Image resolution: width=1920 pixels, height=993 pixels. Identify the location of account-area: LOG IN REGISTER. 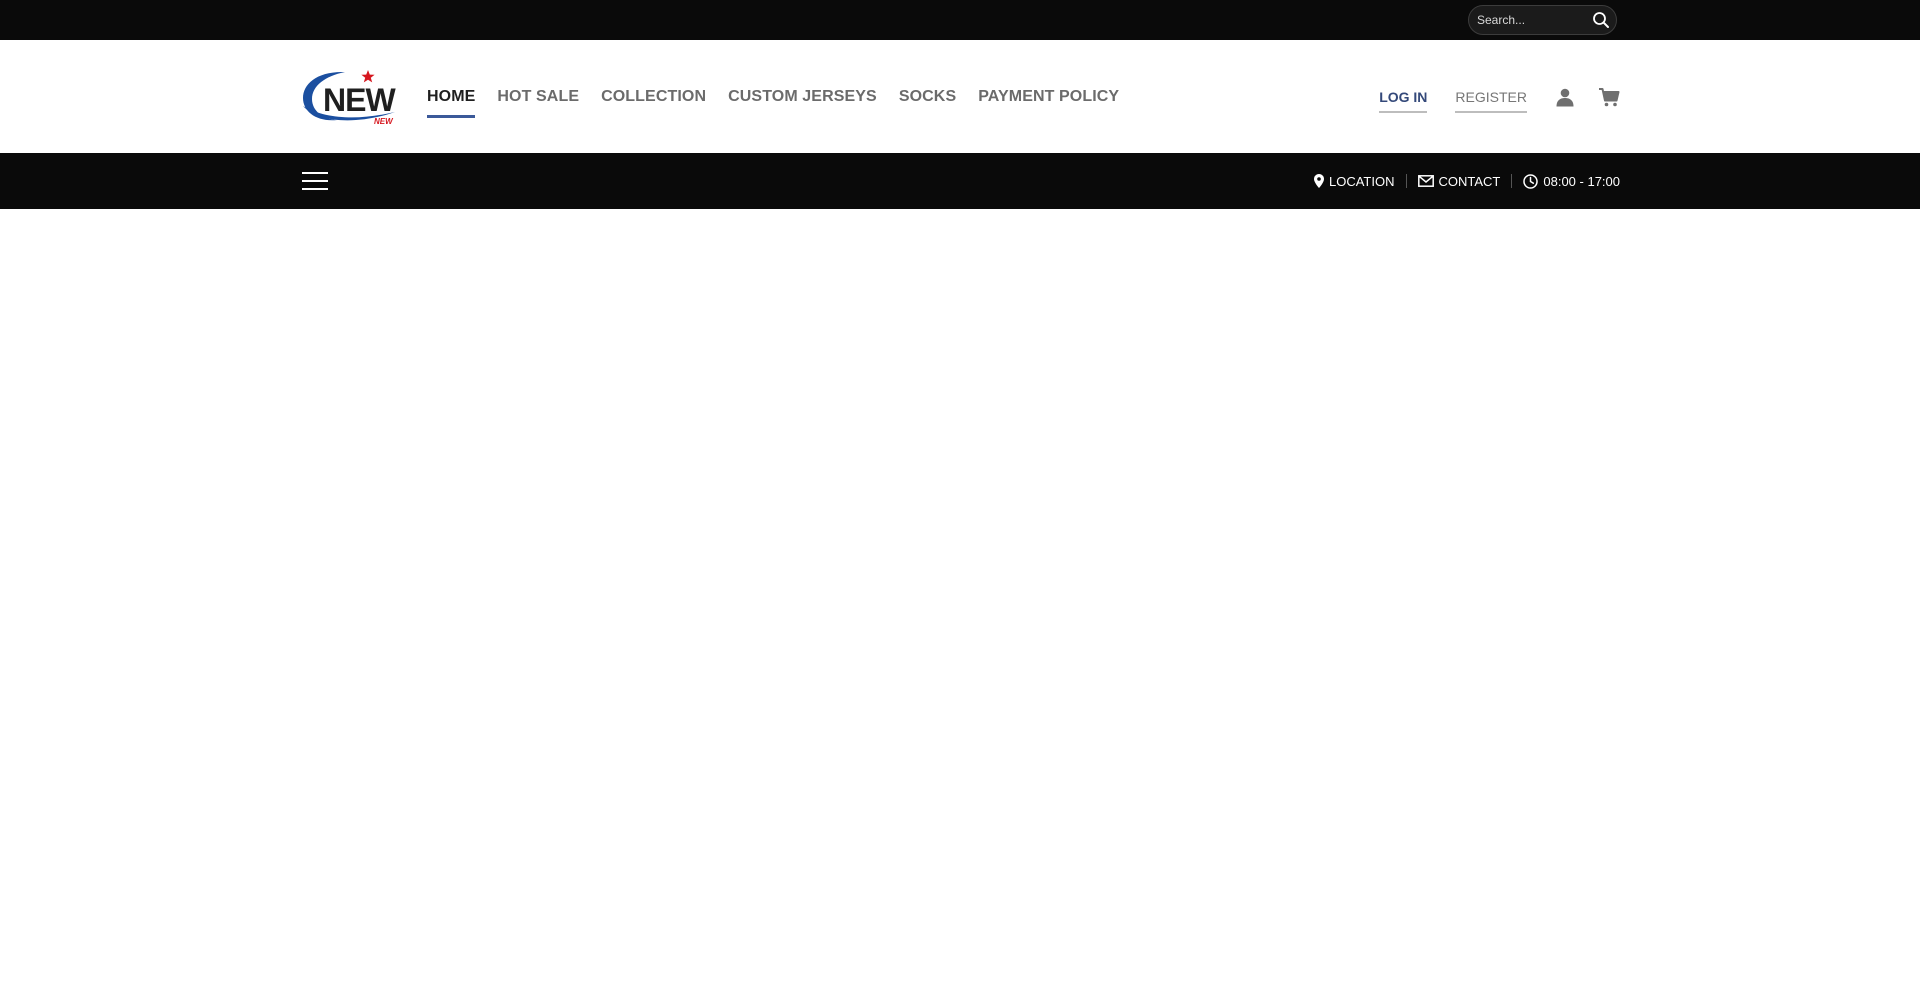
(1499, 96).